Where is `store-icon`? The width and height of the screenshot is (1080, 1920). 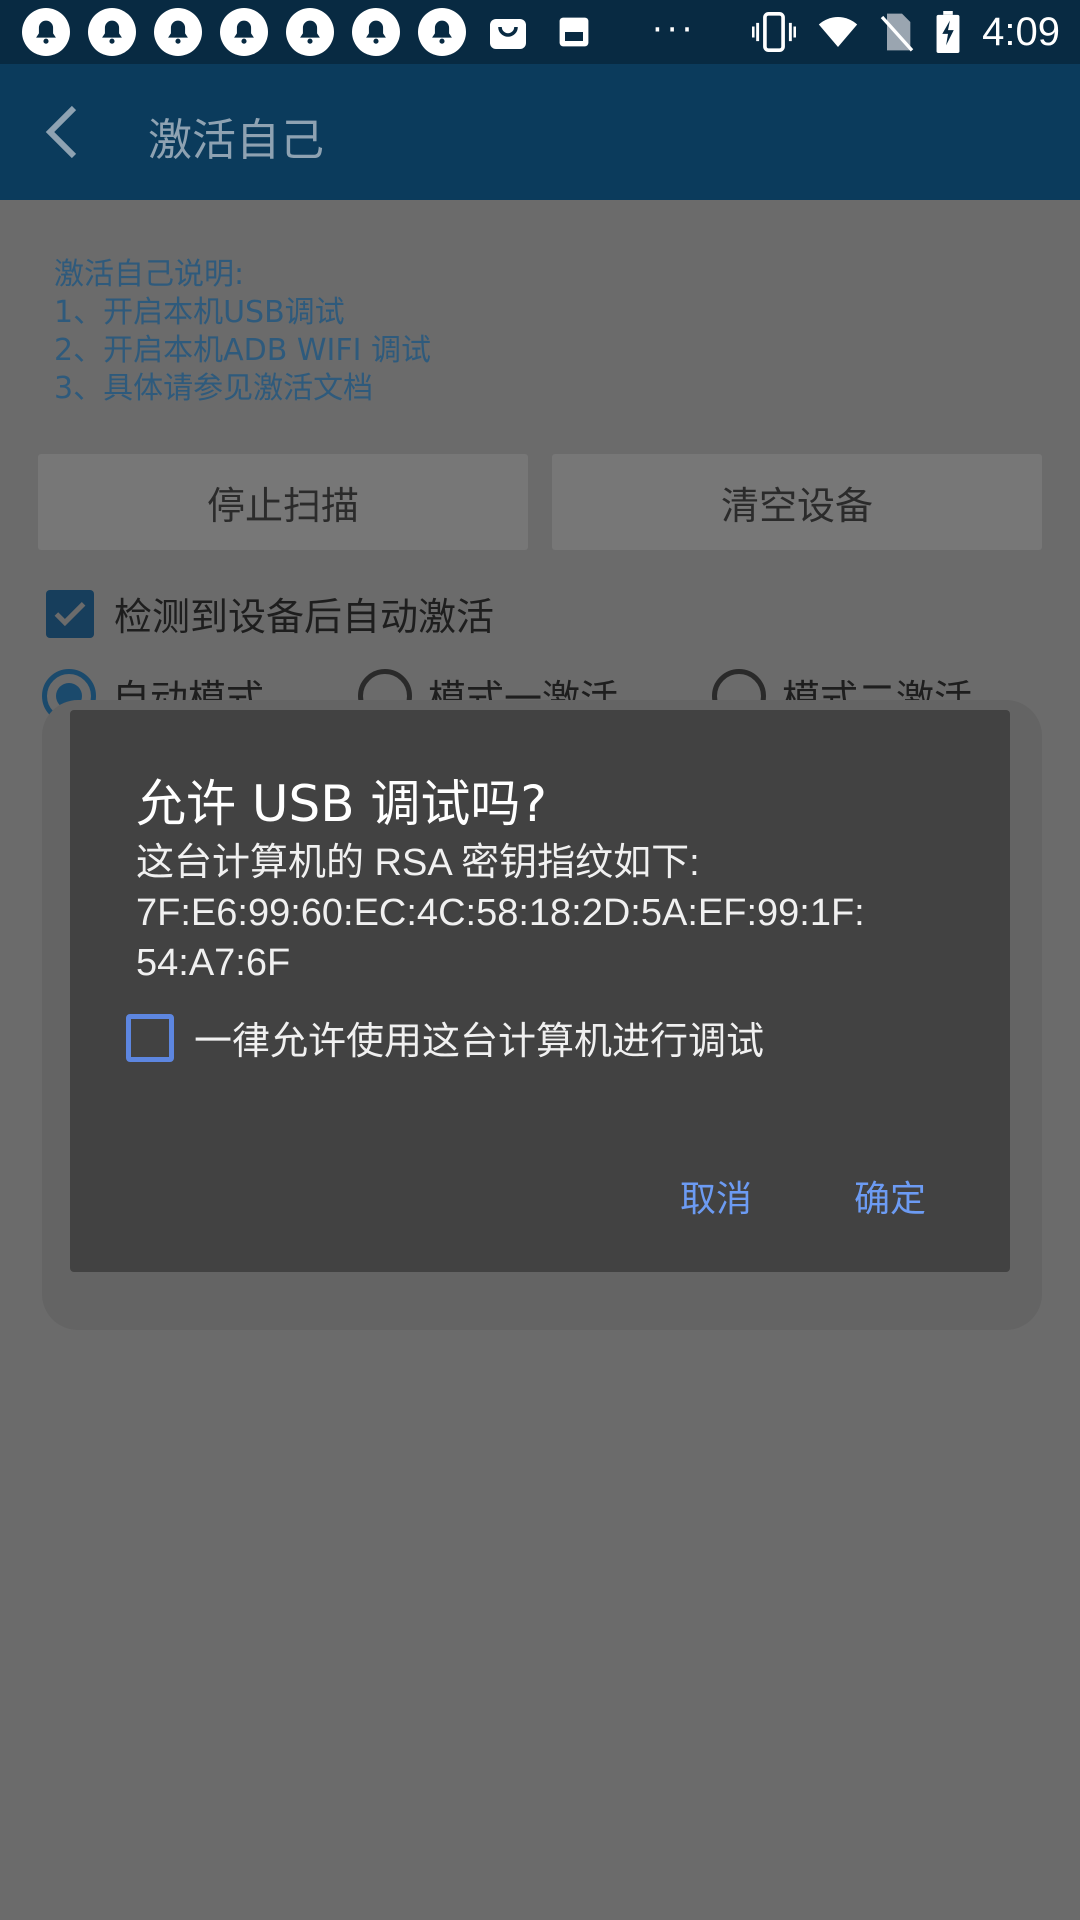 store-icon is located at coordinates (574, 32).